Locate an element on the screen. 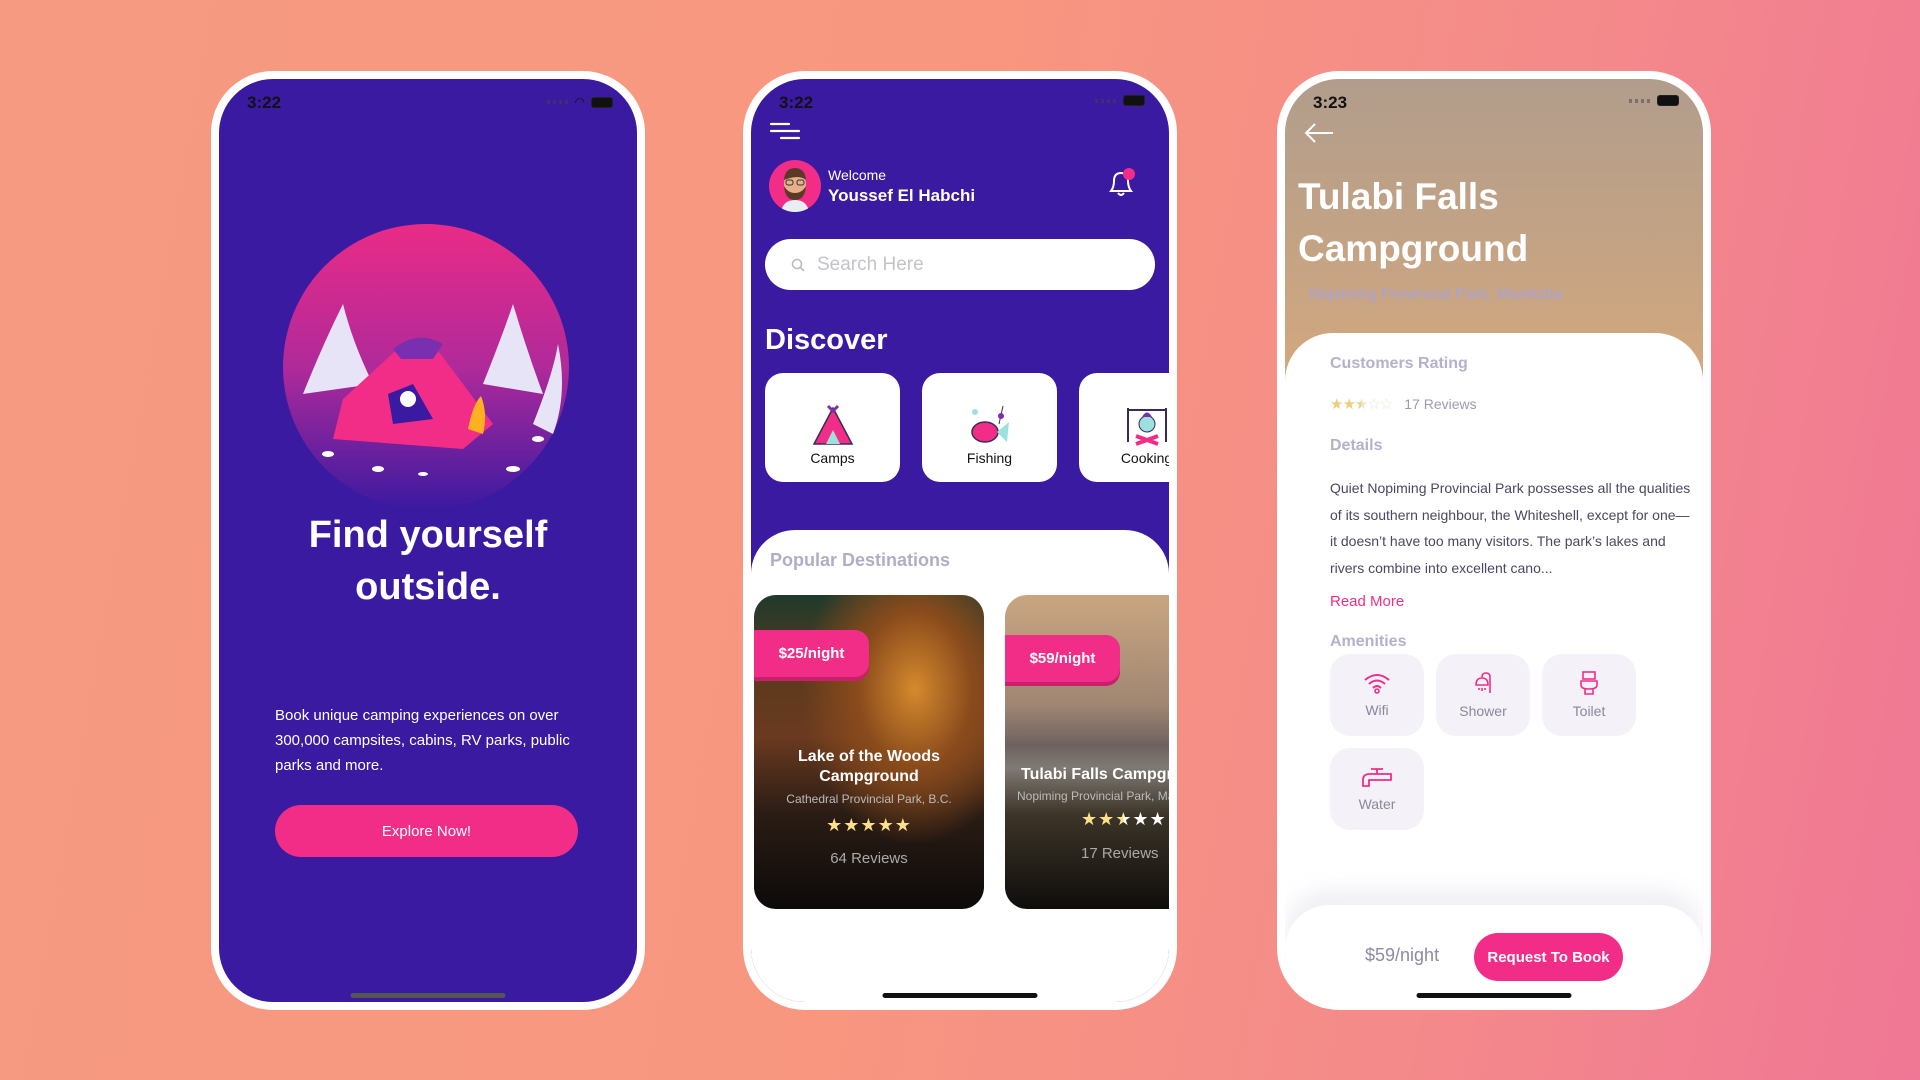  amenity-label: Toilet is located at coordinates (1589, 711).